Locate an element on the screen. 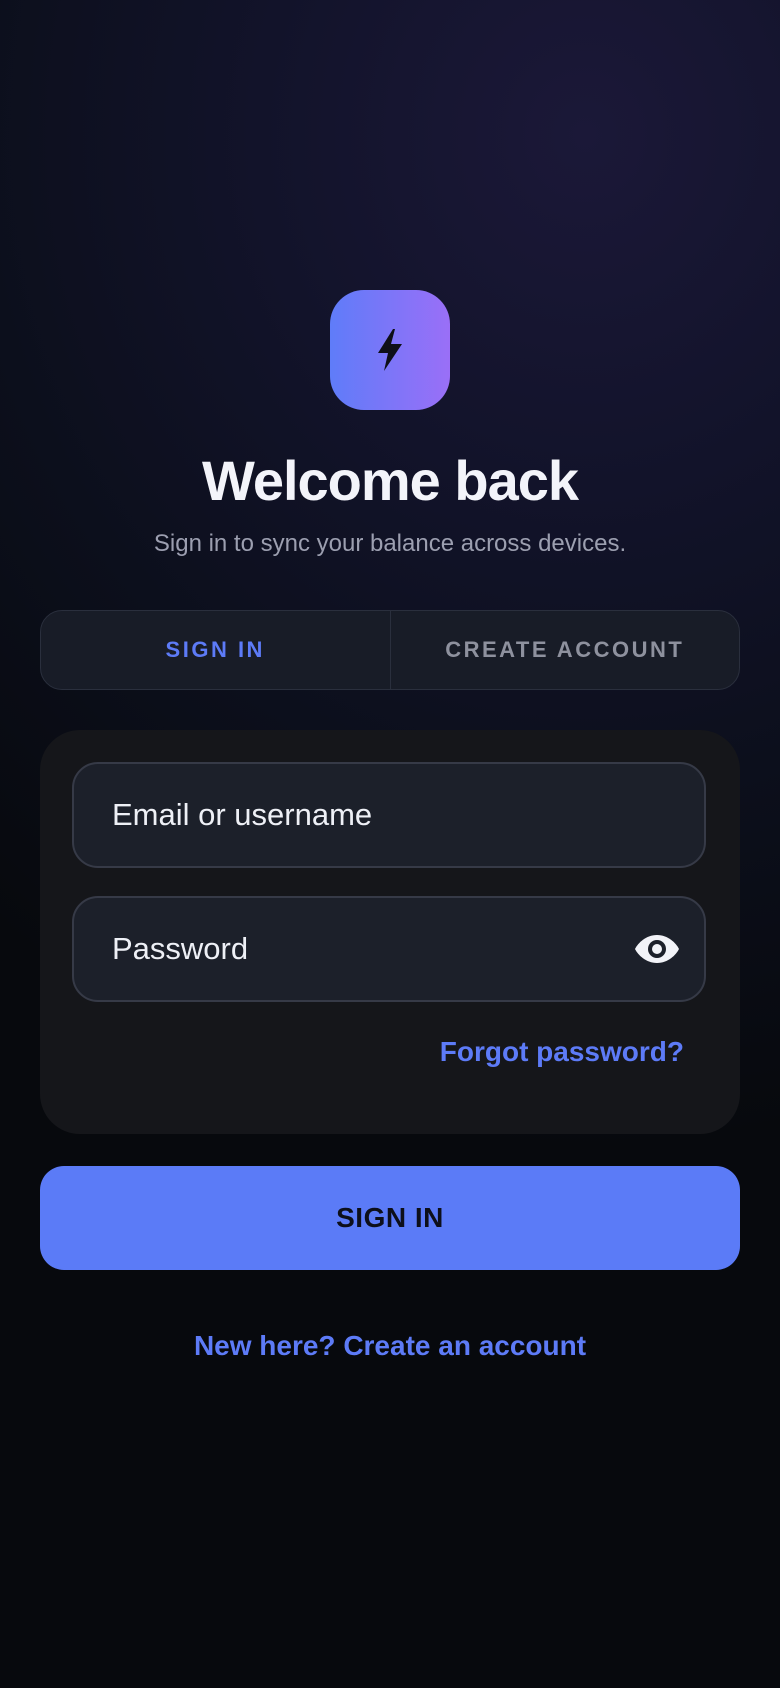 Image resolution: width=780 pixels, height=1688 pixels. lightning-bolt-icon is located at coordinates (390, 350).